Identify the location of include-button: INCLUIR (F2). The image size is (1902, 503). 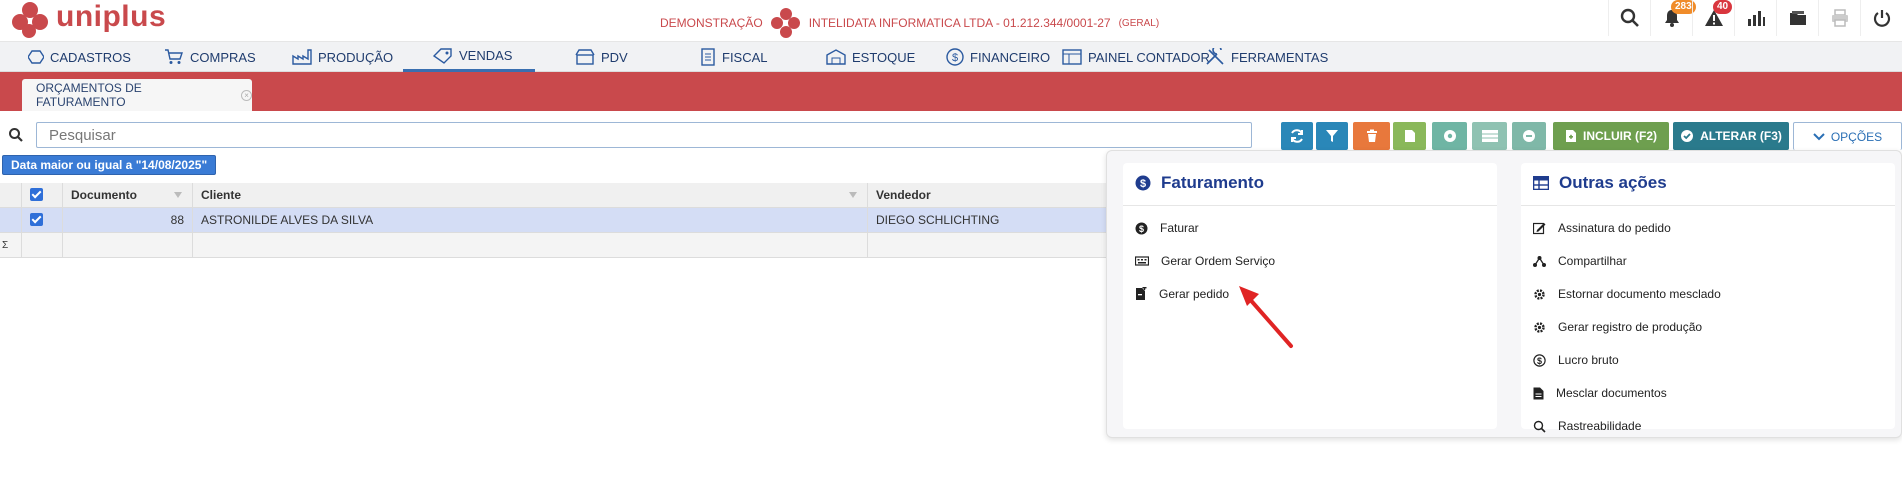
(1611, 136).